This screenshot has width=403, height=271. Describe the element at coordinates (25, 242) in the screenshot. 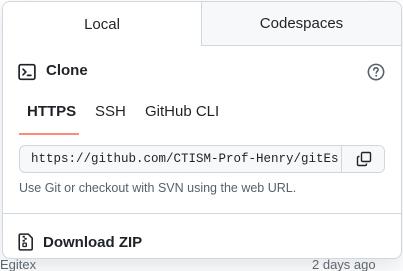

I see `file-zip-icon` at that location.